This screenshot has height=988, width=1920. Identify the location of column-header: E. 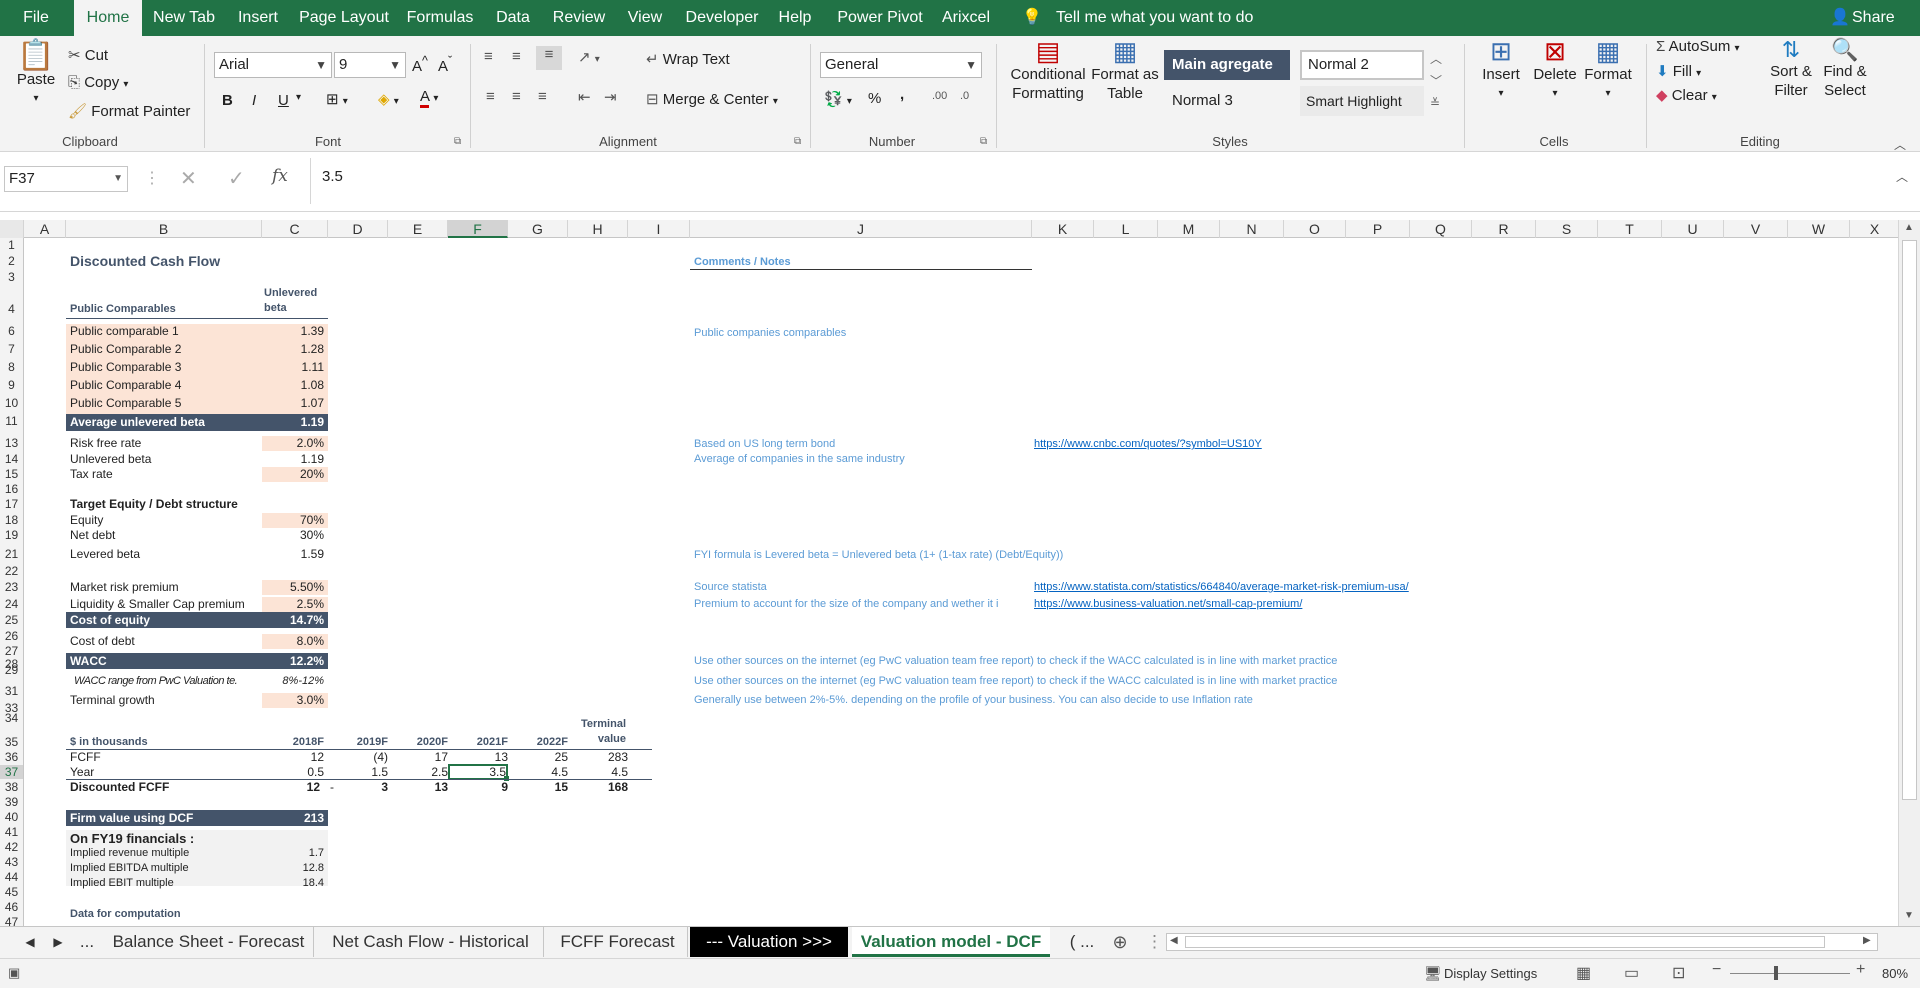
(418, 229).